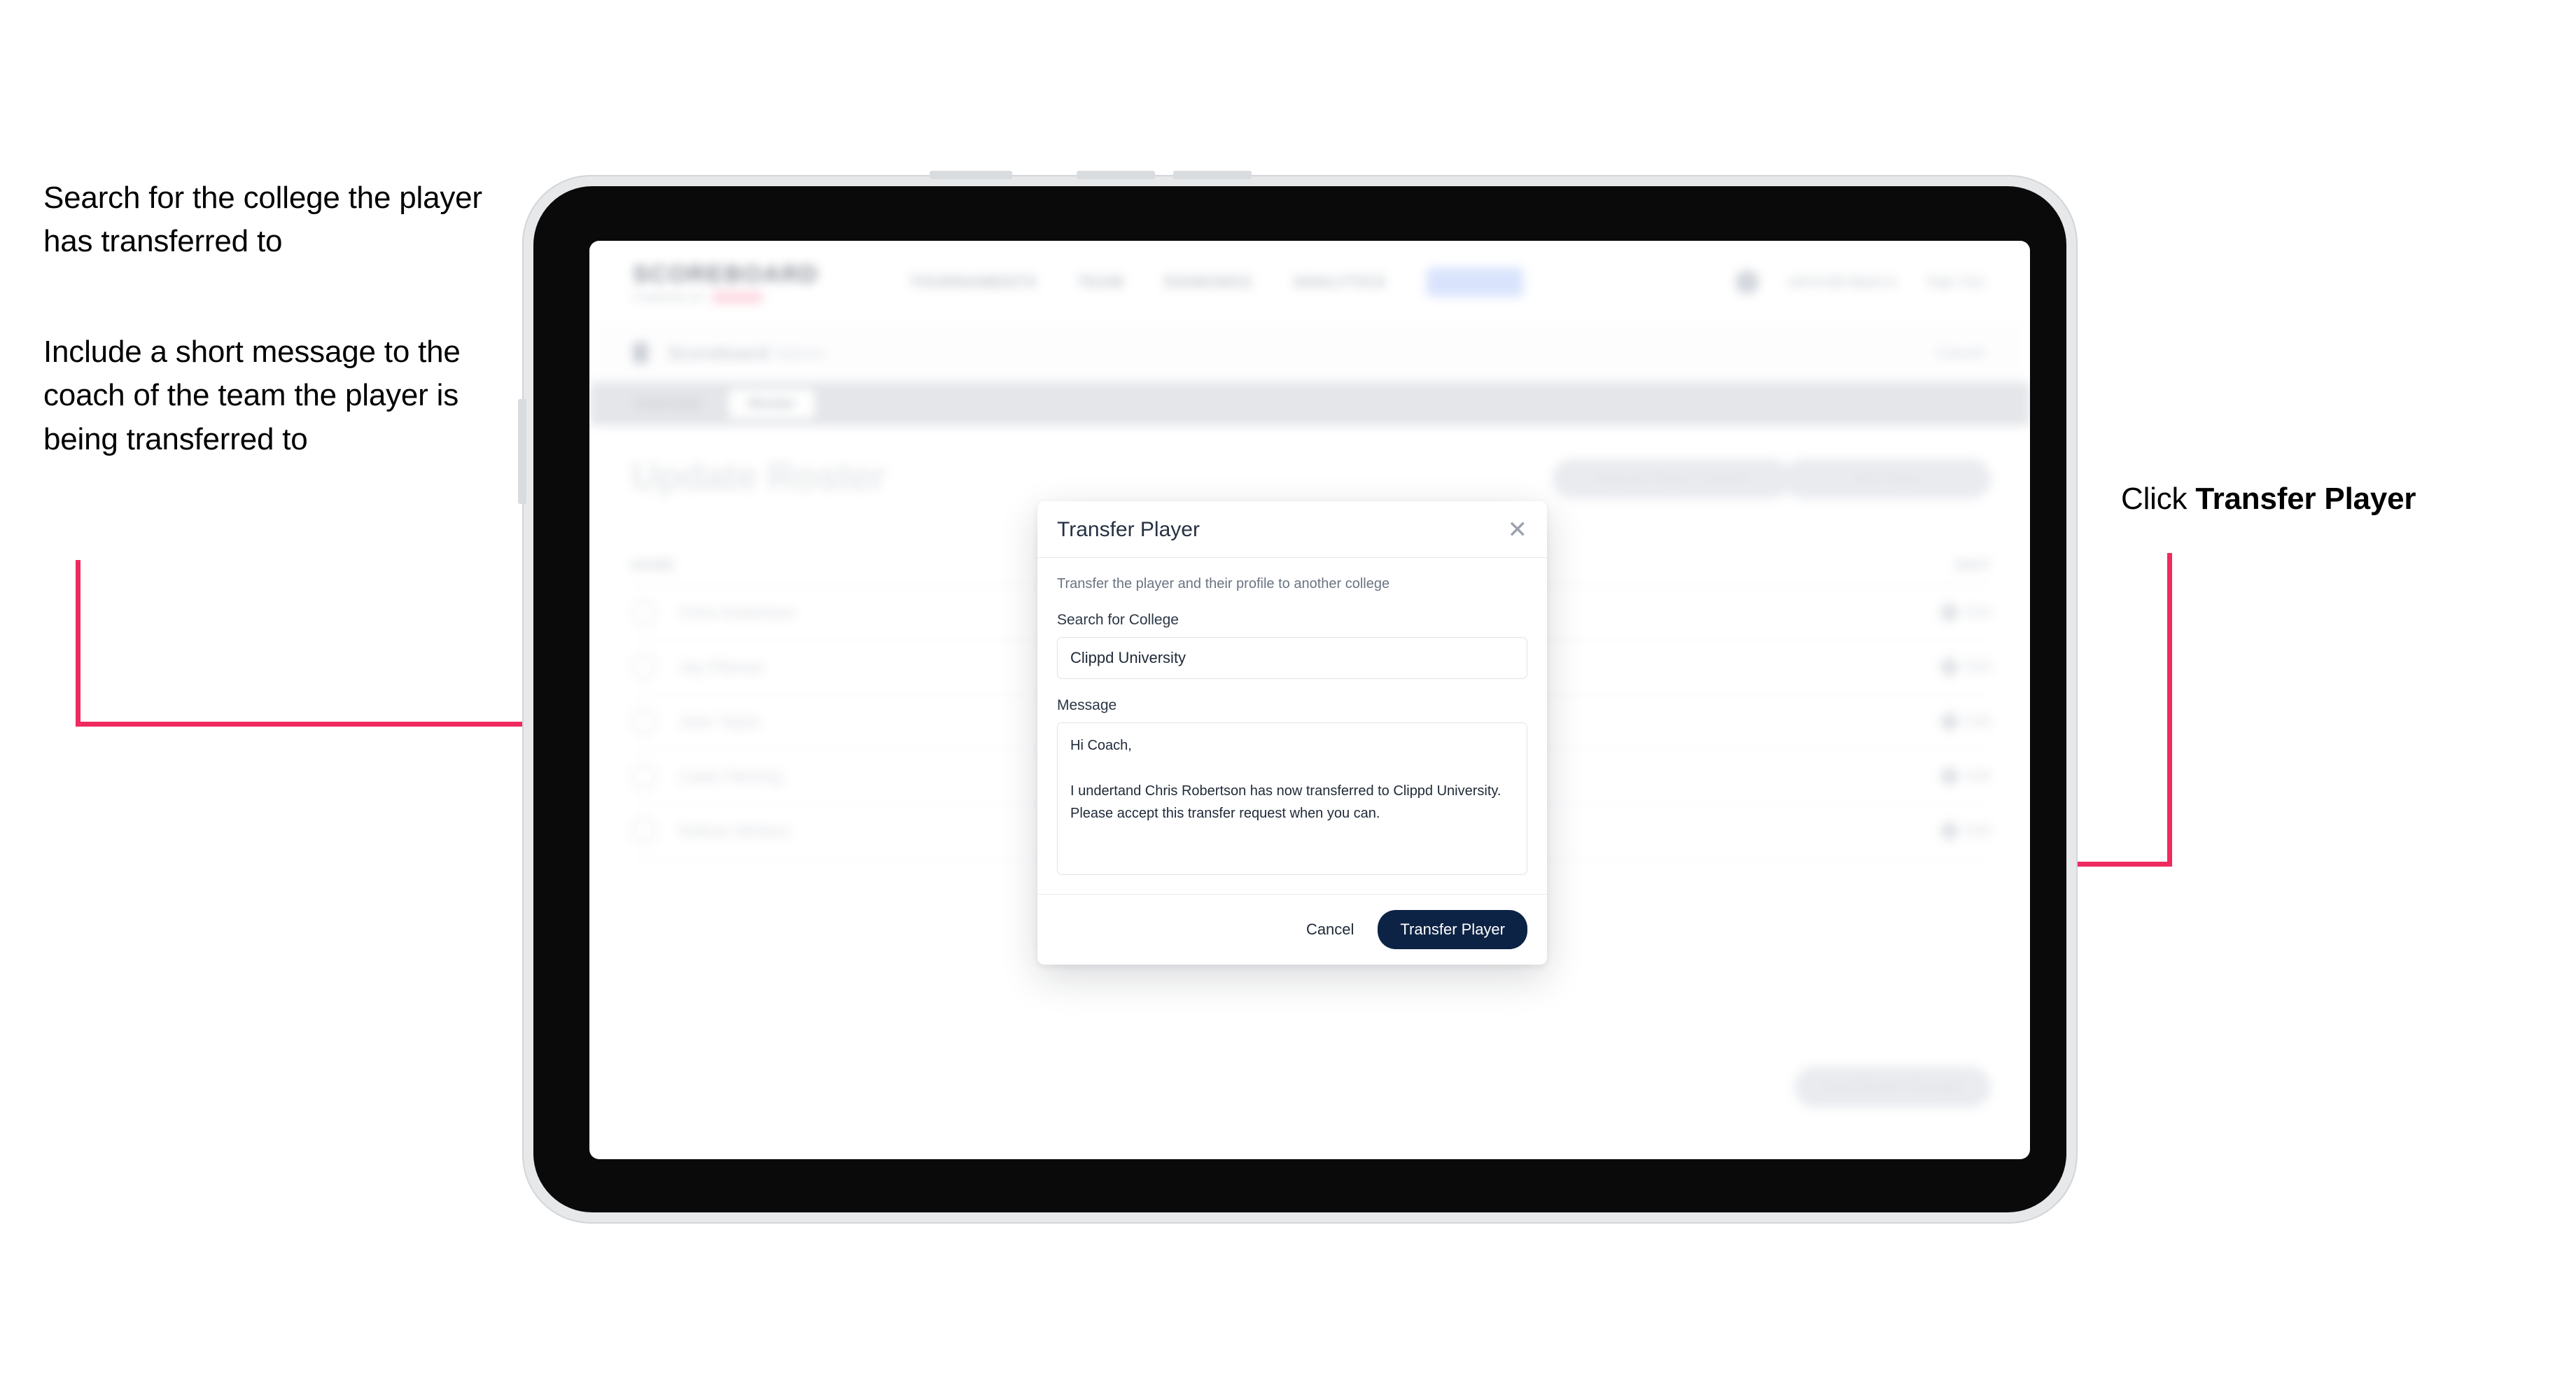 This screenshot has width=2576, height=1386. Describe the element at coordinates (1887, 478) in the screenshot. I see `add-player-button: Add Player` at that location.